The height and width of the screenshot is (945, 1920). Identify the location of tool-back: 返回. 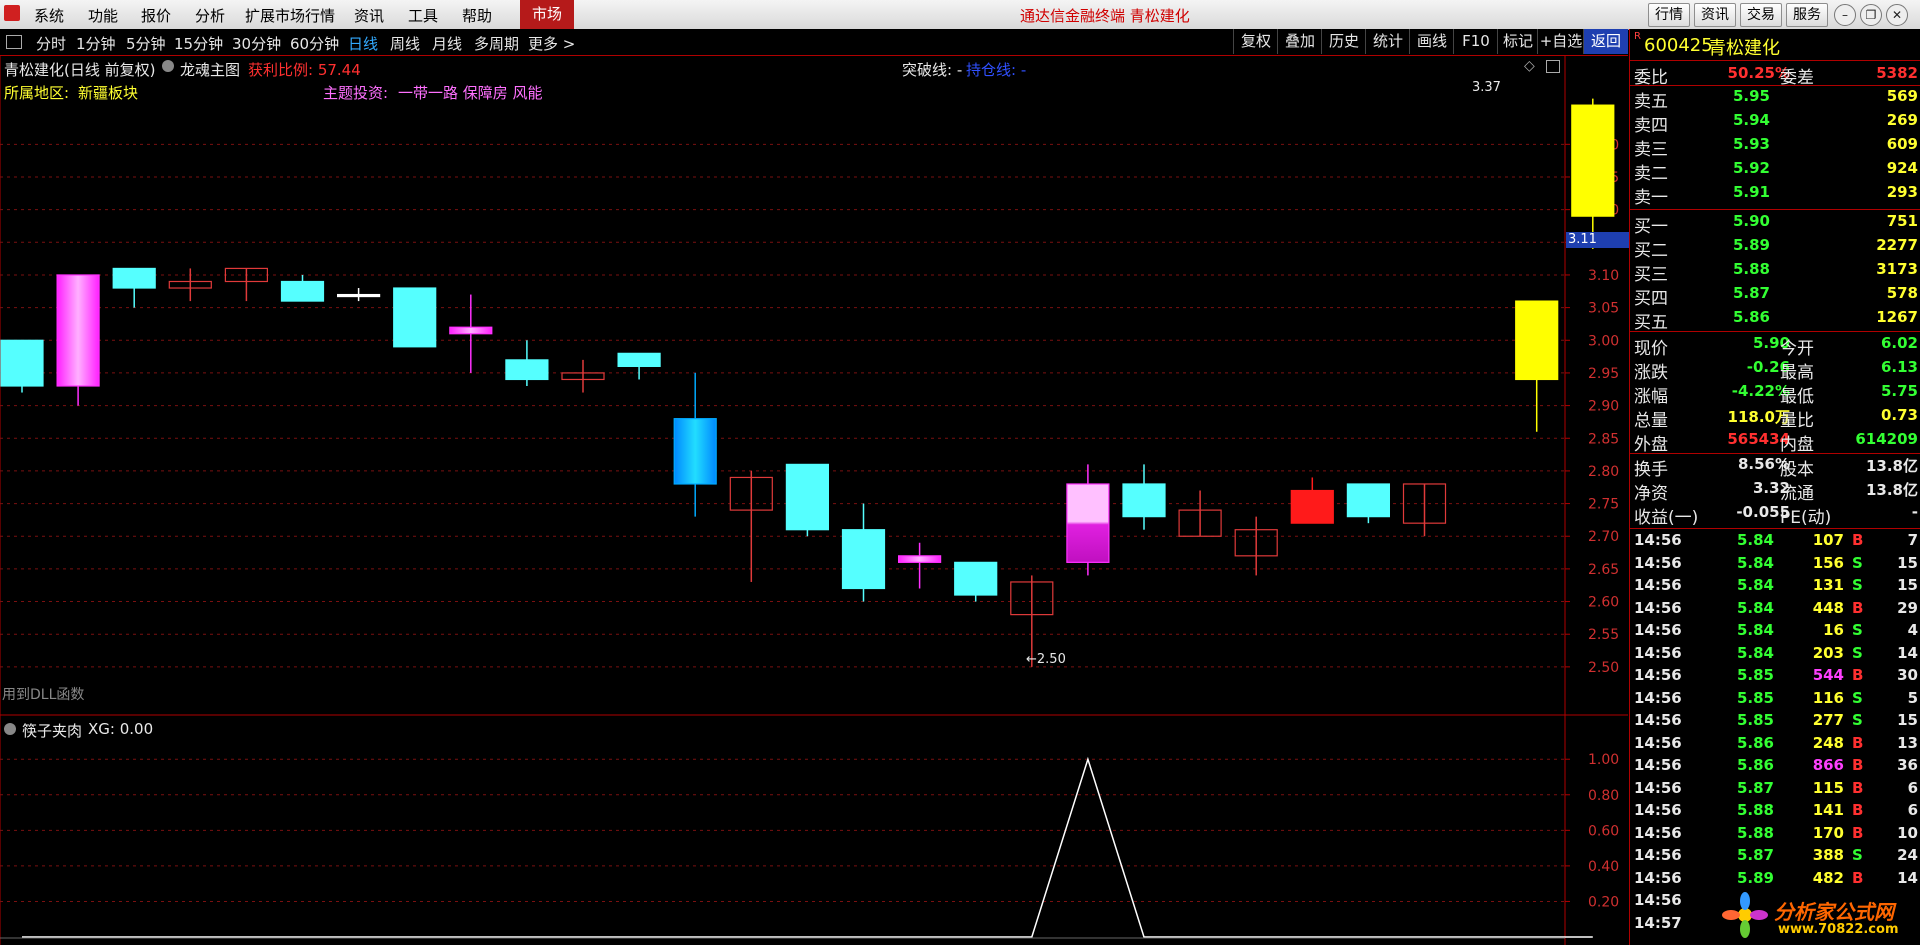
(1605, 41).